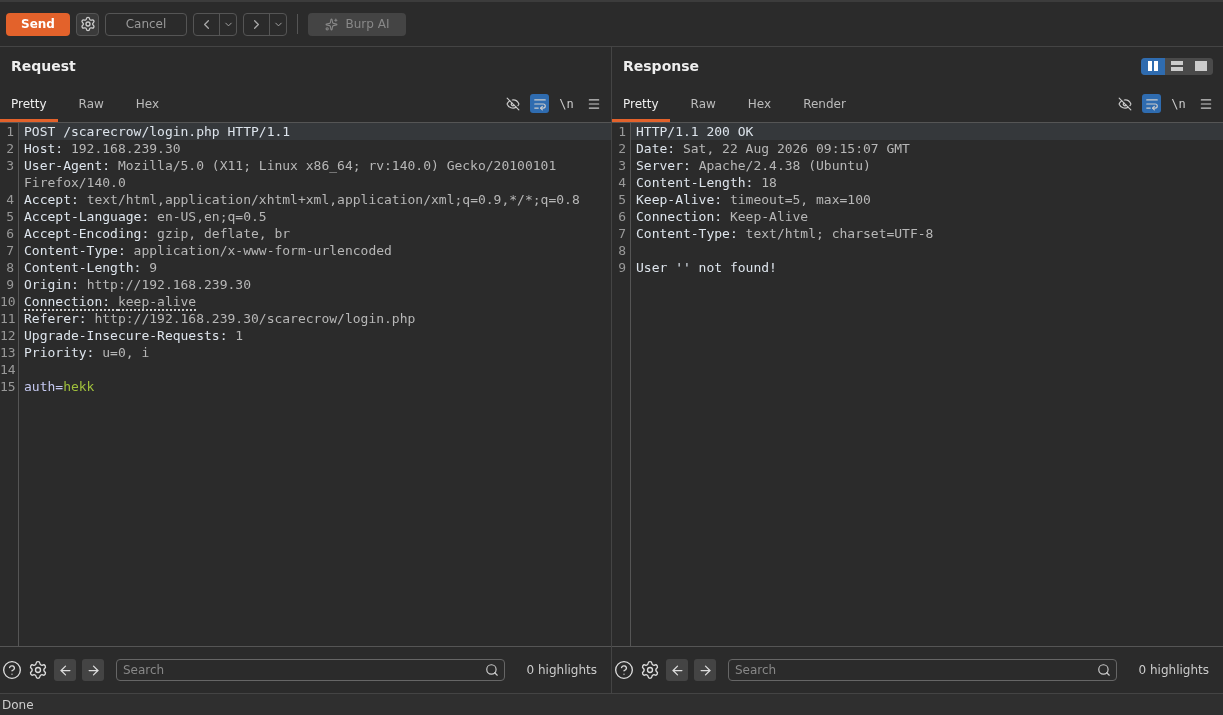 This screenshot has width=1223, height=715. What do you see at coordinates (43, 66) in the screenshot?
I see `pane-title: Request` at bounding box center [43, 66].